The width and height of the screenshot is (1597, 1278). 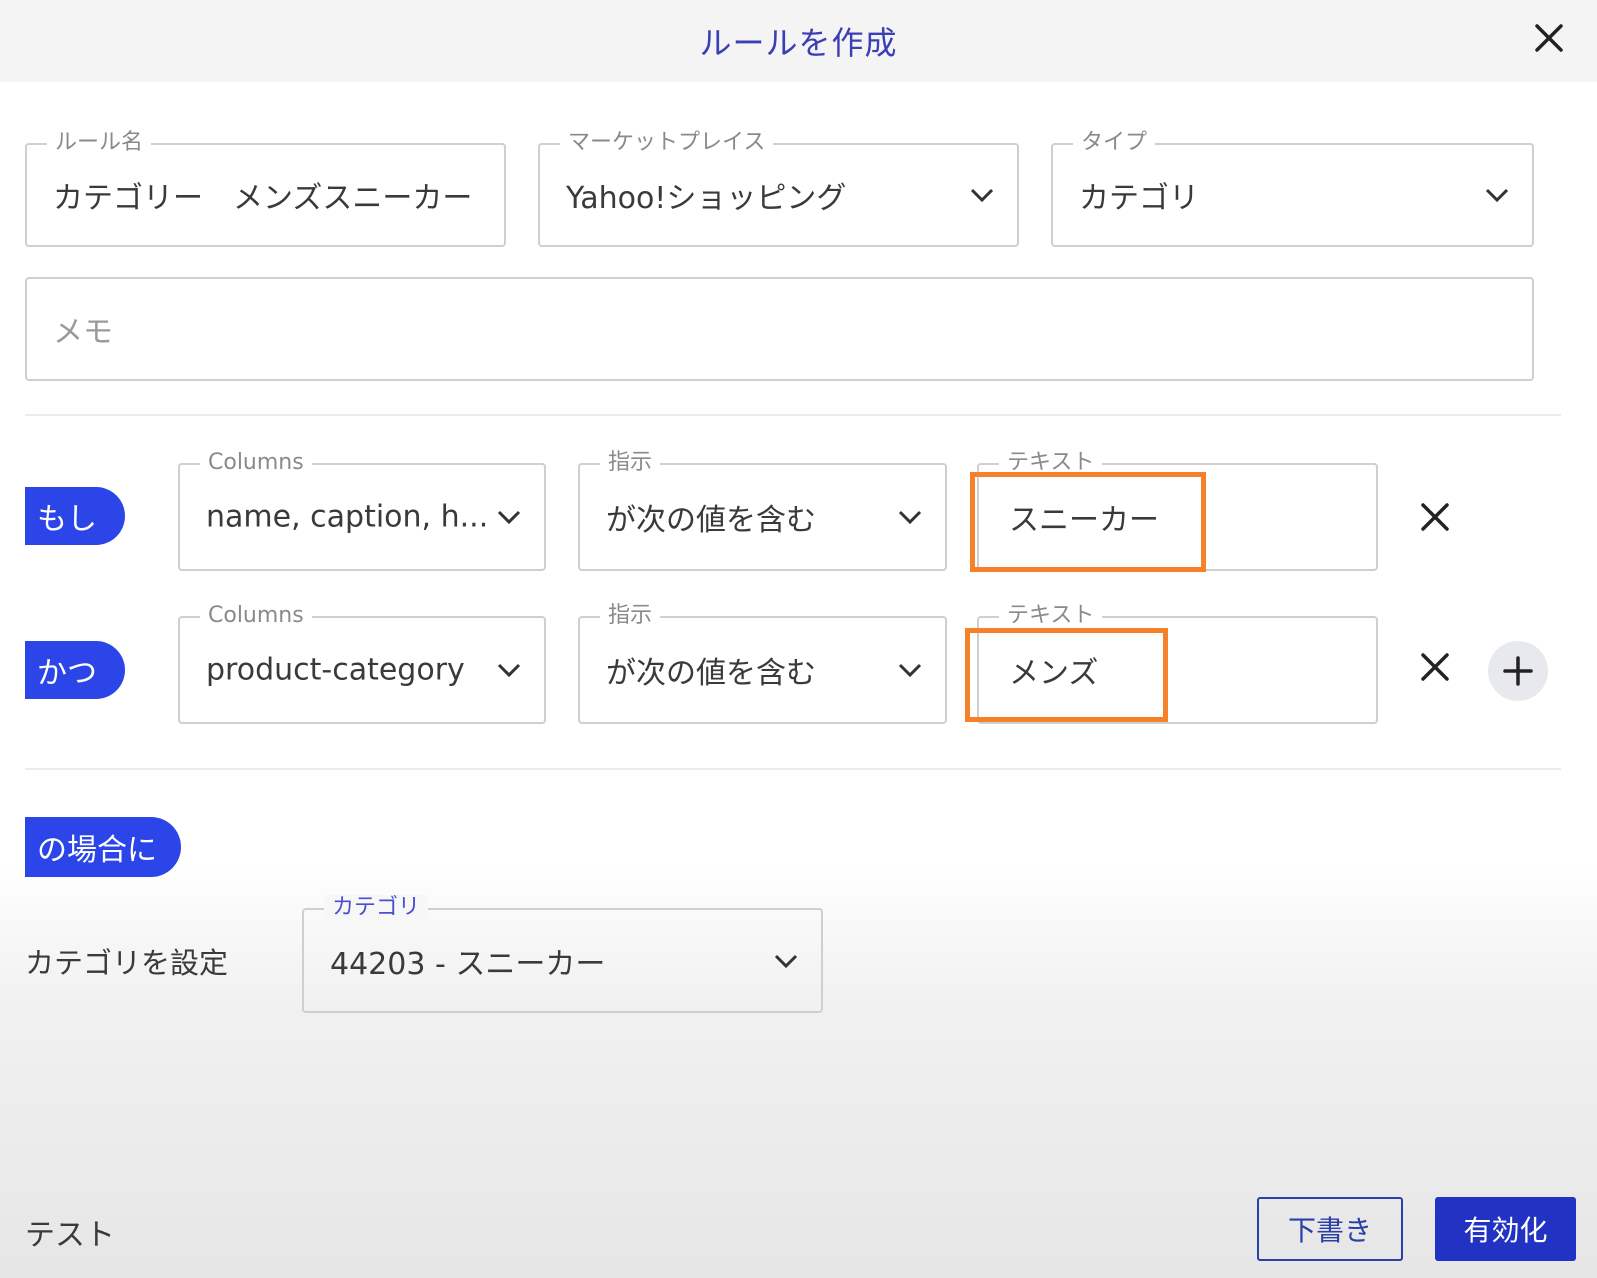 What do you see at coordinates (706, 198) in the screenshot?
I see `marketplace-value: Yahoo!ショッピング` at bounding box center [706, 198].